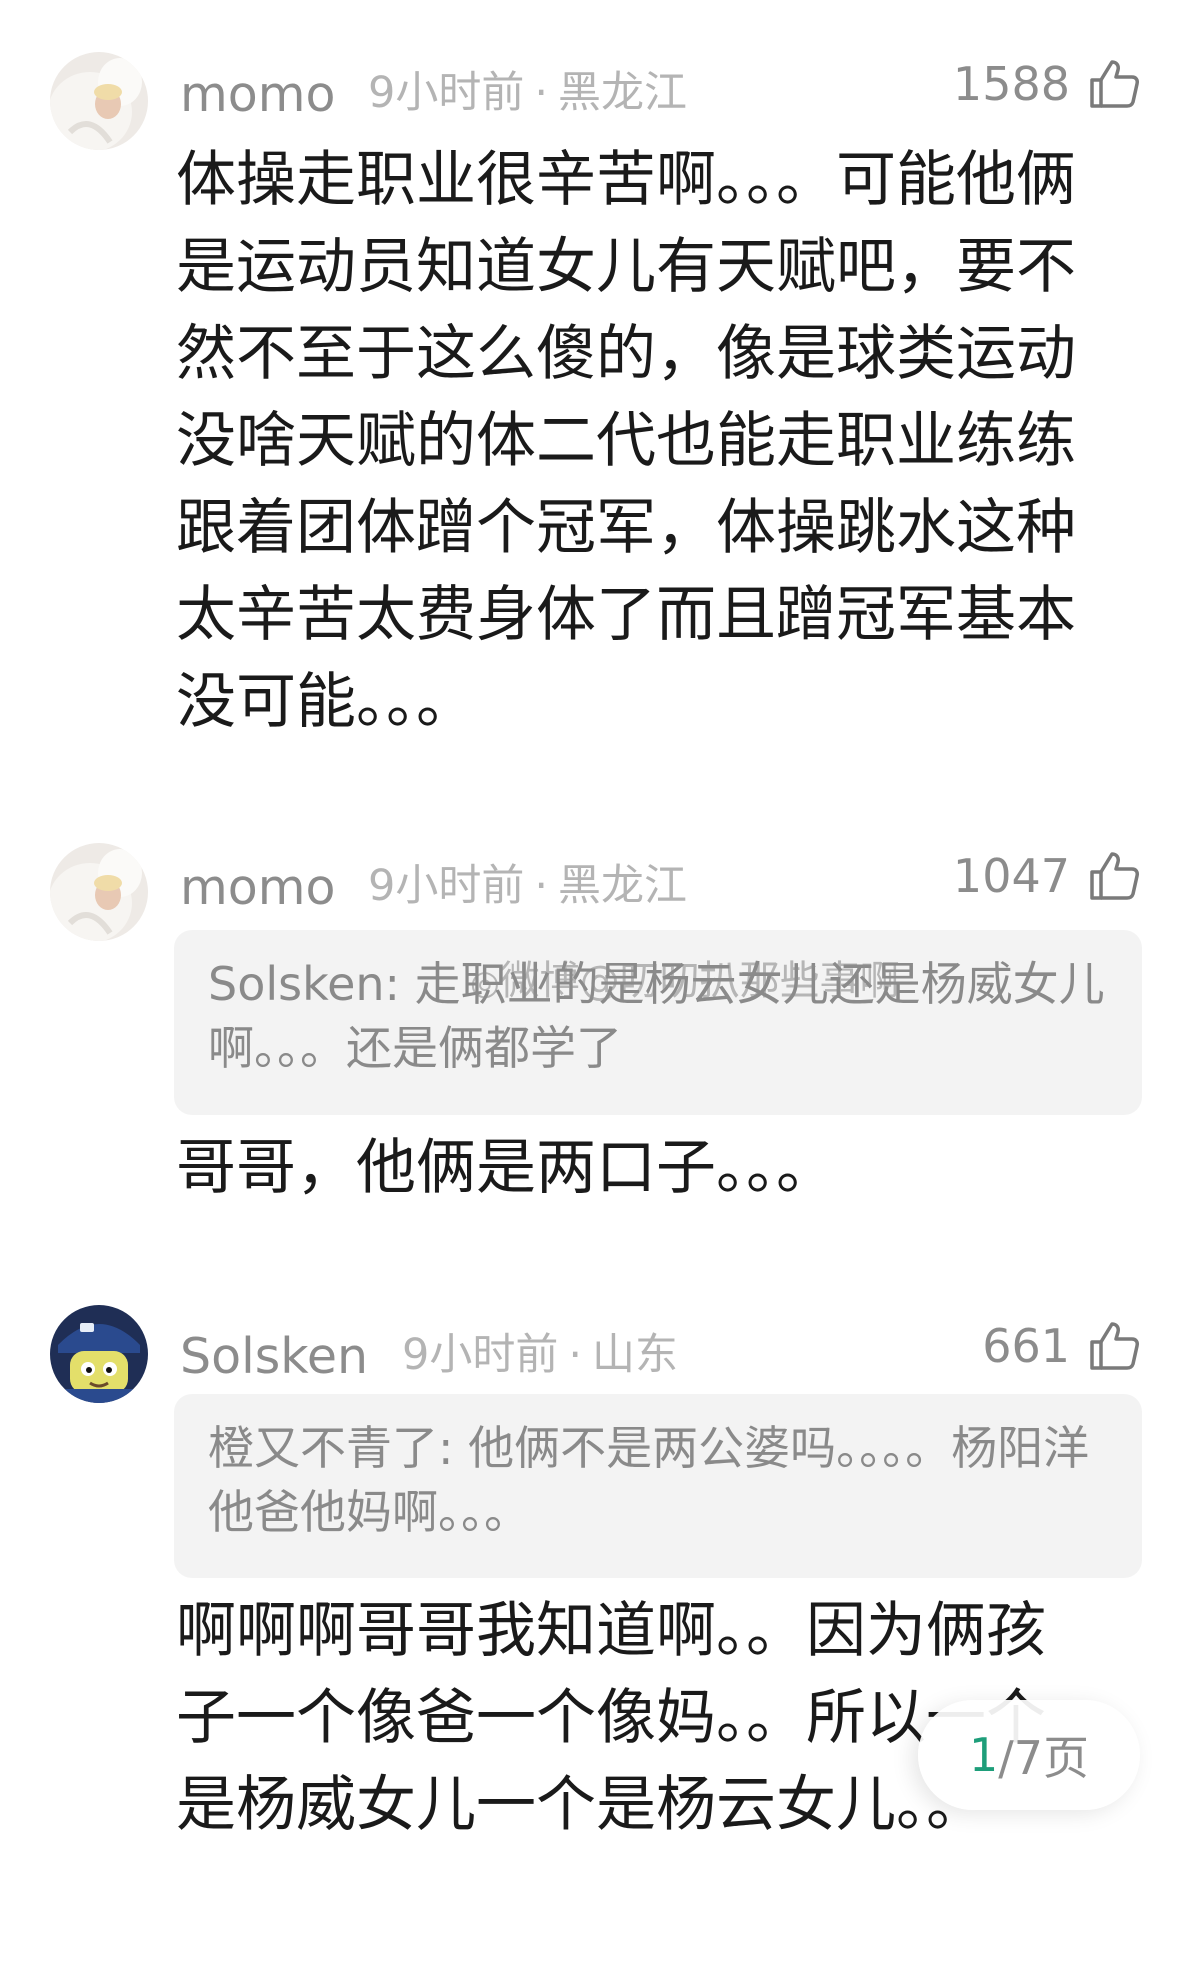  Describe the element at coordinates (1026, 1346) in the screenshot. I see `like-count: 661` at that location.